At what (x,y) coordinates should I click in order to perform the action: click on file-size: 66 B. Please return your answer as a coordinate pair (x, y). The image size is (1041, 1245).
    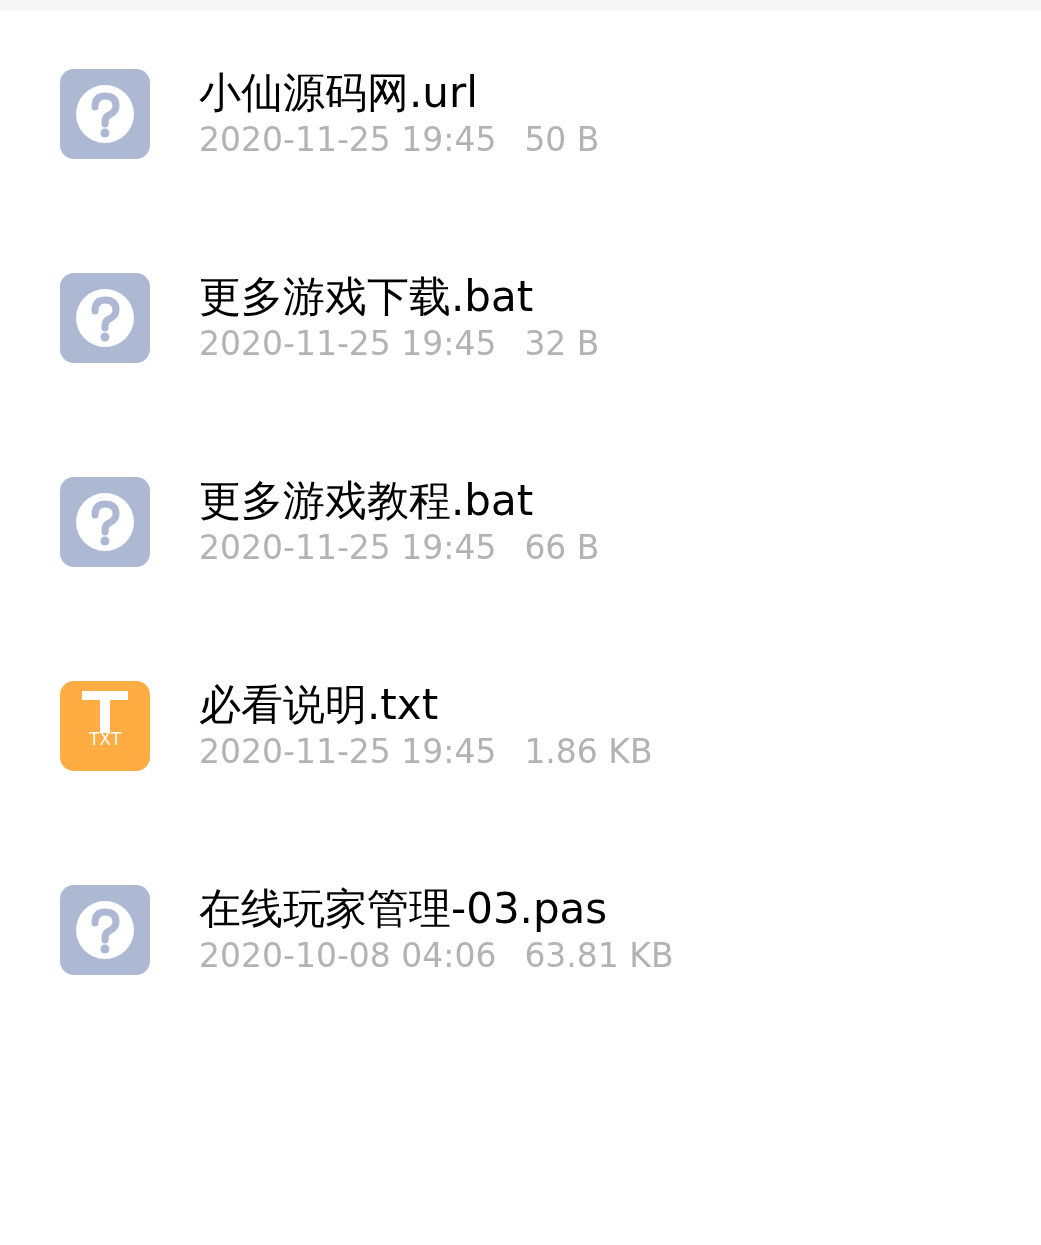
    Looking at the image, I should click on (562, 548).